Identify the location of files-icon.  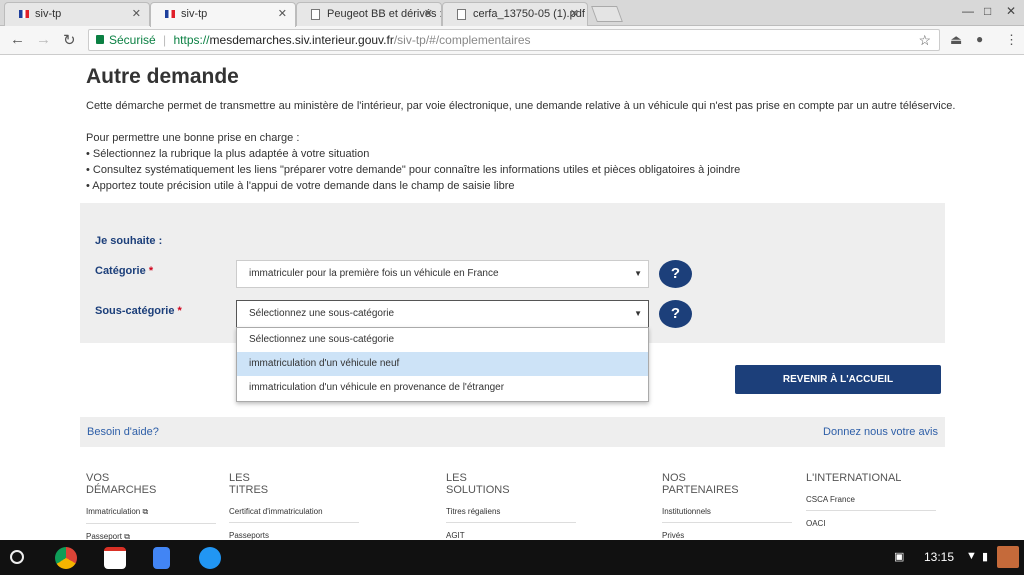
(210, 558).